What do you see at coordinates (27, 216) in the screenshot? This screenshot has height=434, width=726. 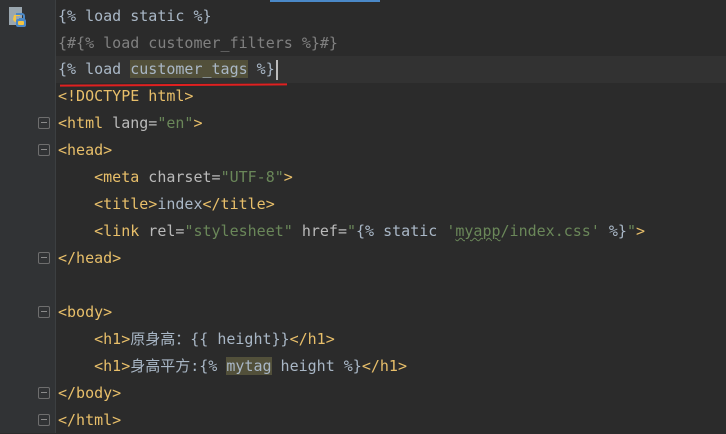 I see `editor-gutter` at bounding box center [27, 216].